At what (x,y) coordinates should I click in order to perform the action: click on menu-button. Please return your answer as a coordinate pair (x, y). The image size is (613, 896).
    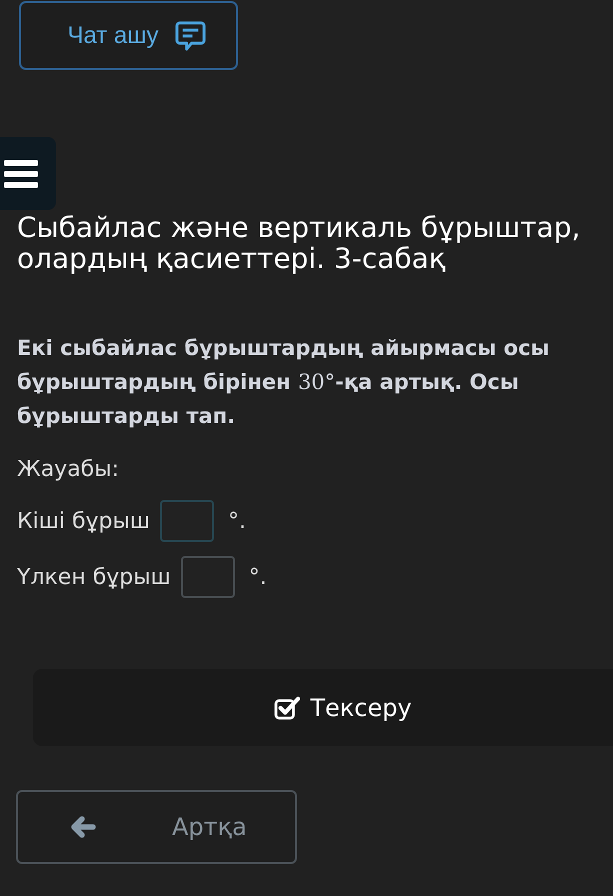
    Looking at the image, I should click on (28, 173).